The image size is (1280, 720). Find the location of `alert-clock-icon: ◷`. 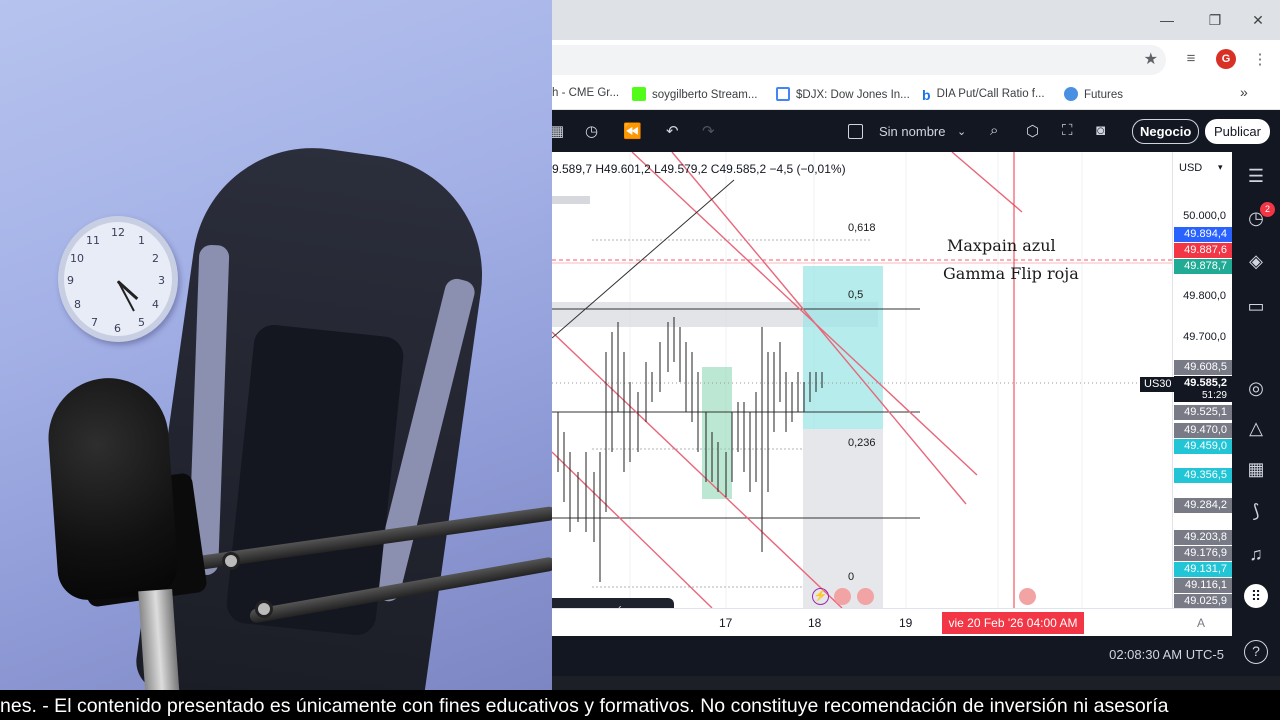

alert-clock-icon: ◷ is located at coordinates (591, 131).